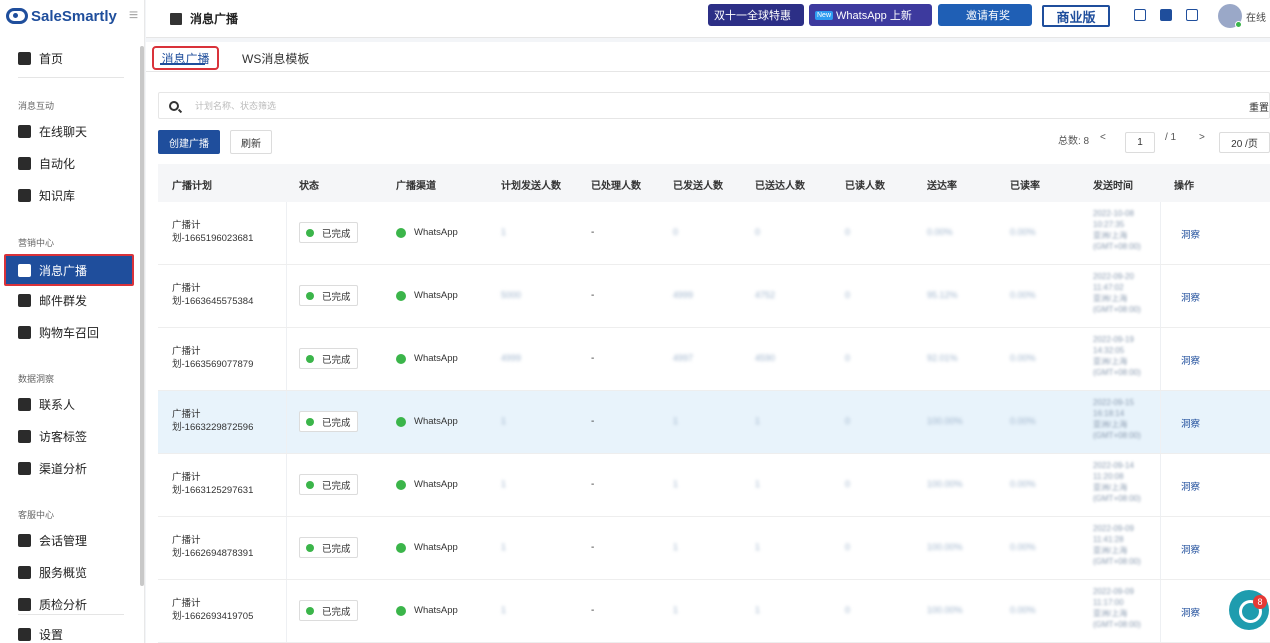 This screenshot has height=643, width=1270. What do you see at coordinates (1192, 15) in the screenshot?
I see `mail-icon` at bounding box center [1192, 15].